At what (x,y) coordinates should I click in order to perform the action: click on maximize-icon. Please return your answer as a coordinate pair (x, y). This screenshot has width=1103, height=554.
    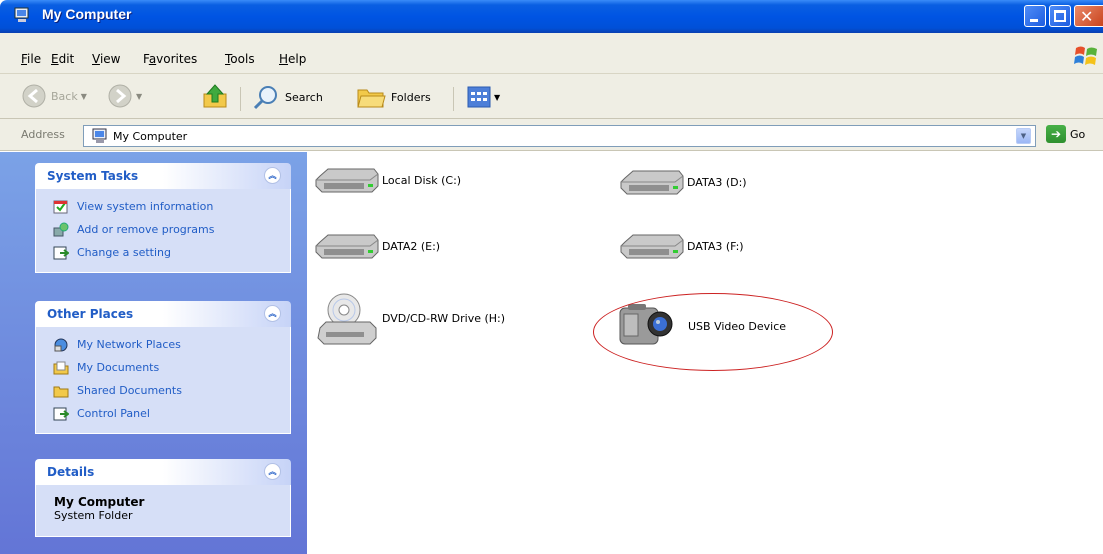
    Looking at the image, I should click on (1060, 16).